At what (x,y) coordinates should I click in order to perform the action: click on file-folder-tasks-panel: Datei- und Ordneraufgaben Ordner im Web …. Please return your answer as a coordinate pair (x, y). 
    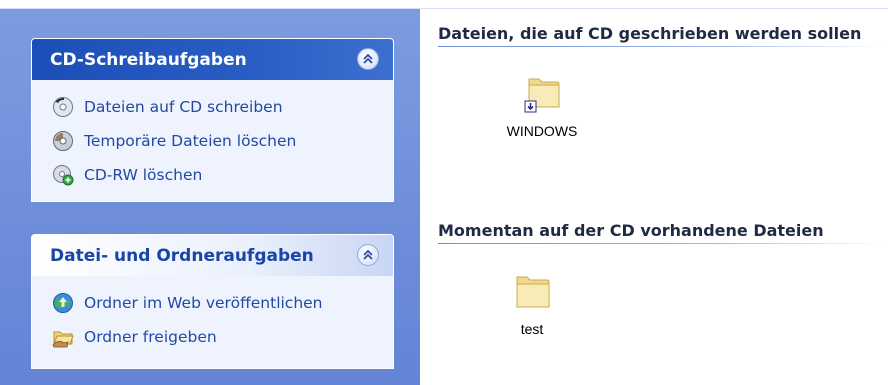
    Looking at the image, I should click on (212, 301).